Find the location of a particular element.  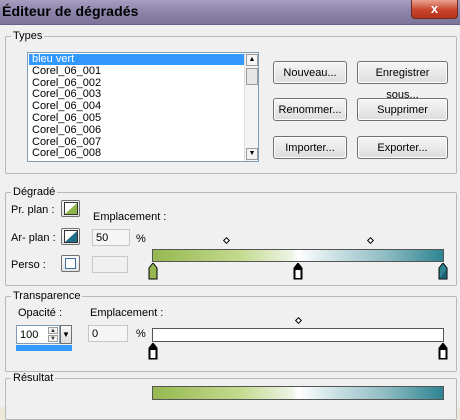

gradient-percent-label: % is located at coordinates (141, 239).